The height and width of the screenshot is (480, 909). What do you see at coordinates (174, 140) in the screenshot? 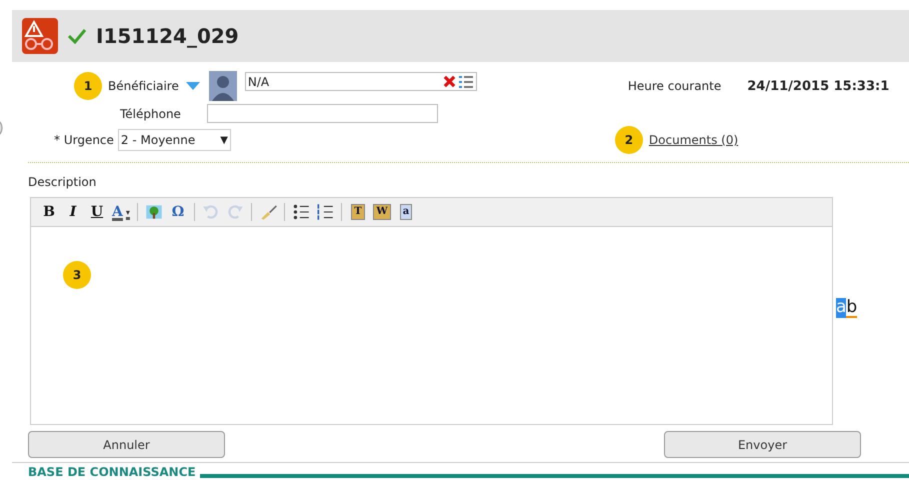
I see `urgency-select: 2 - Moyenne ▼` at bounding box center [174, 140].